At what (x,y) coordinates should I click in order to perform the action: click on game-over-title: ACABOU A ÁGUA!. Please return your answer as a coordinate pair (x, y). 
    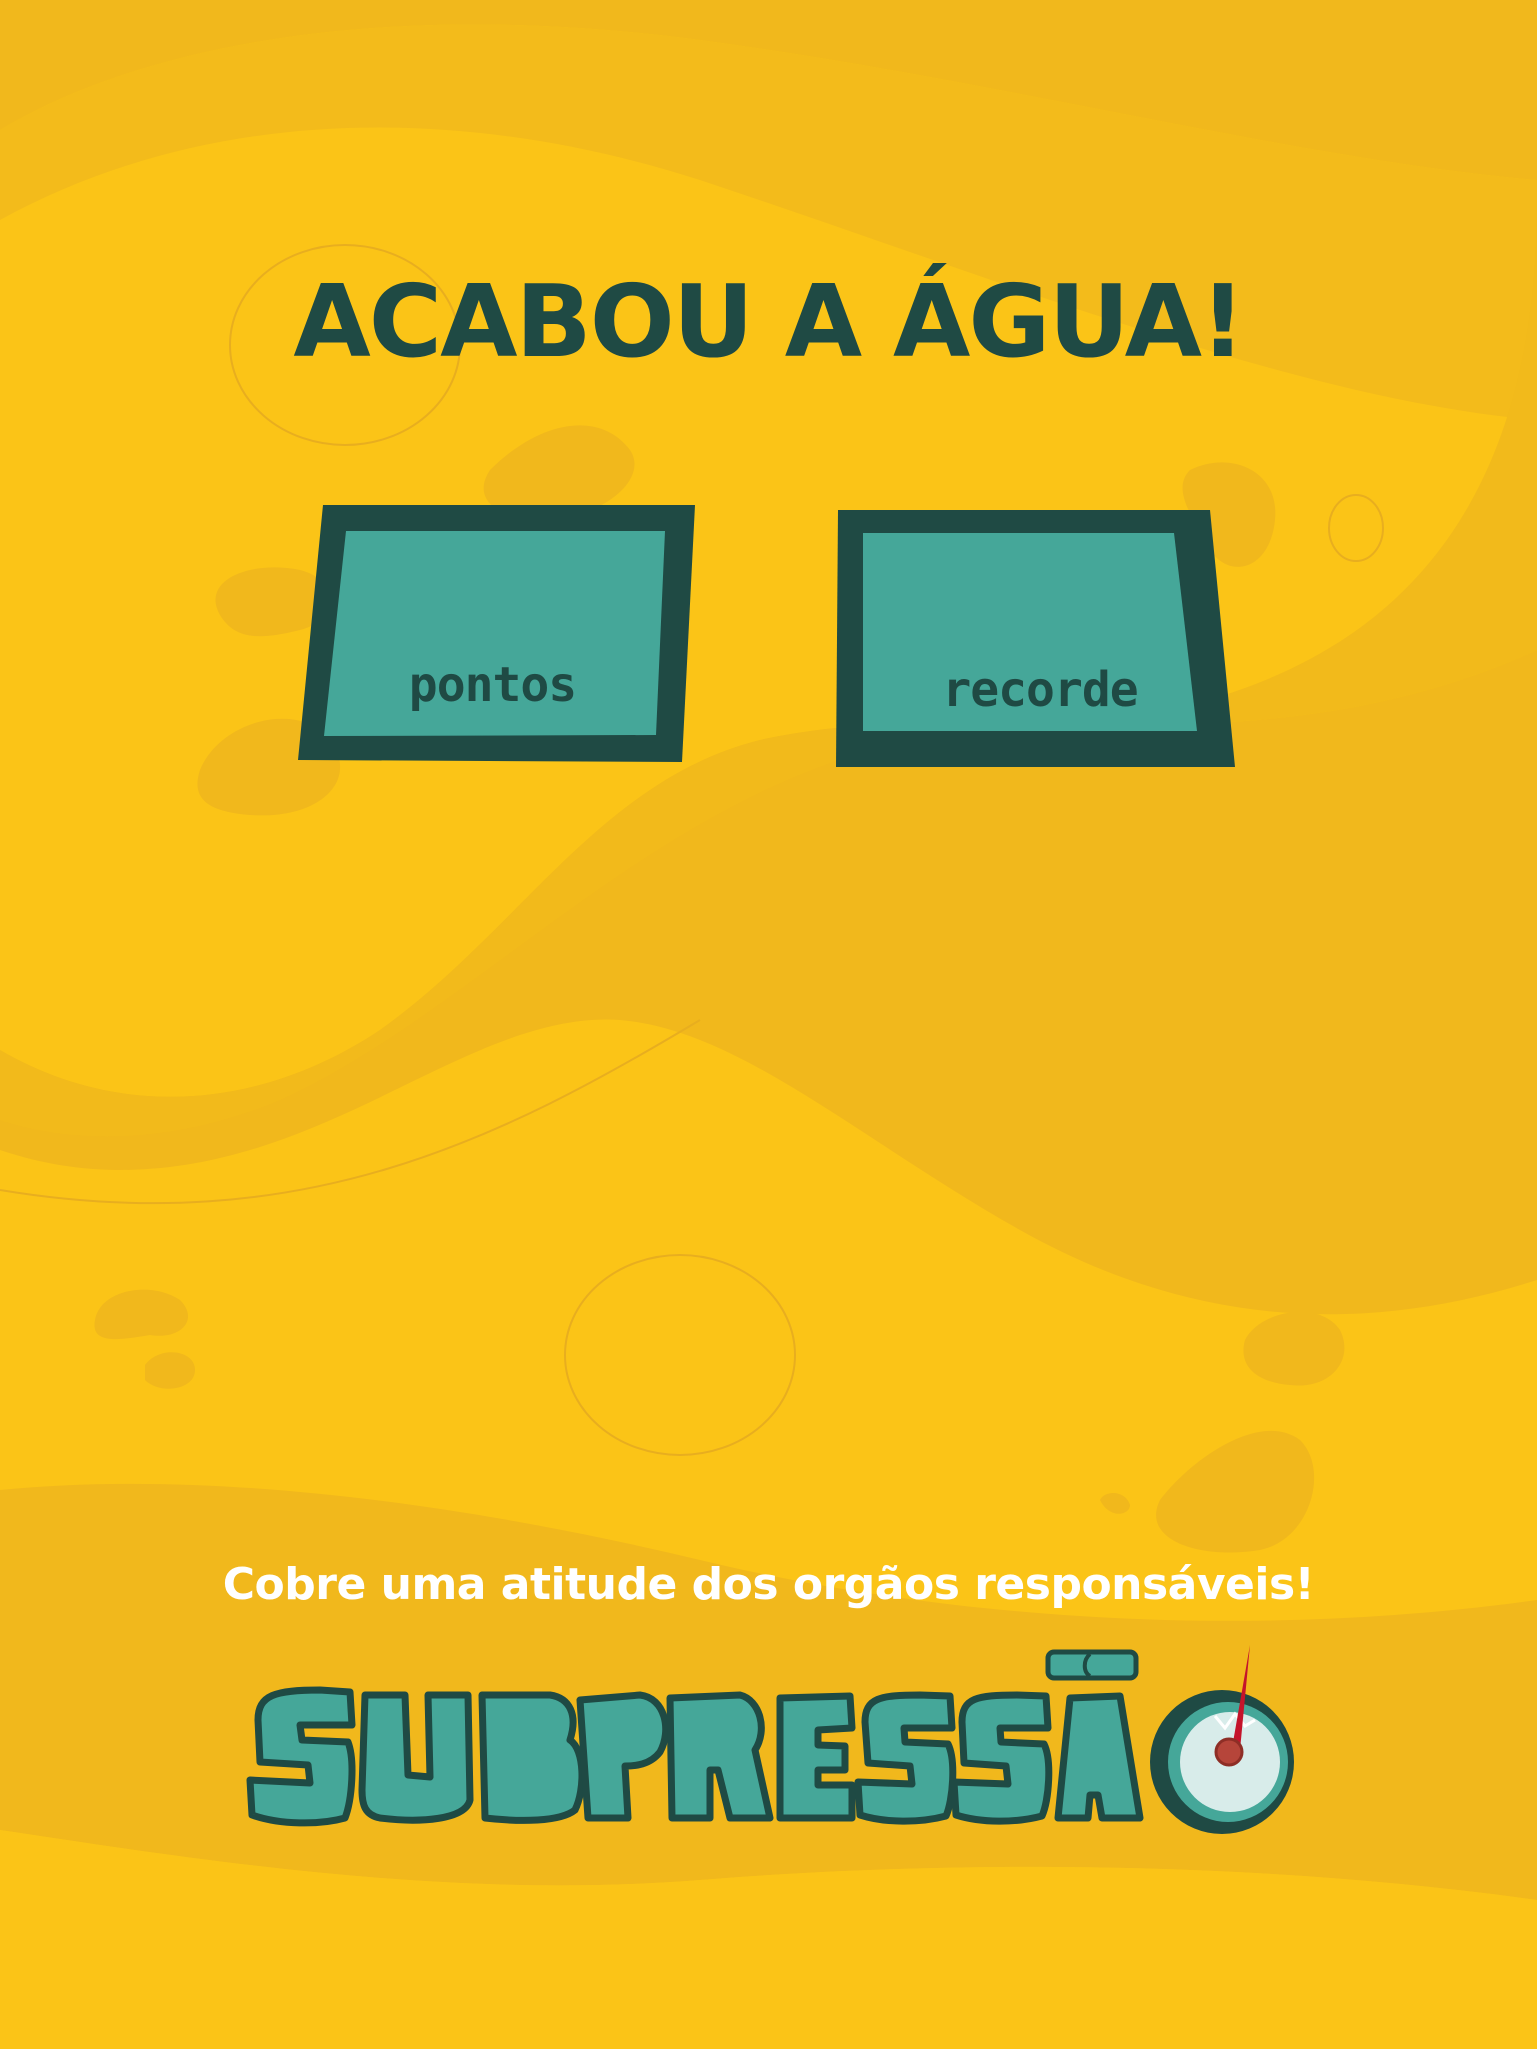
    Looking at the image, I should click on (769, 321).